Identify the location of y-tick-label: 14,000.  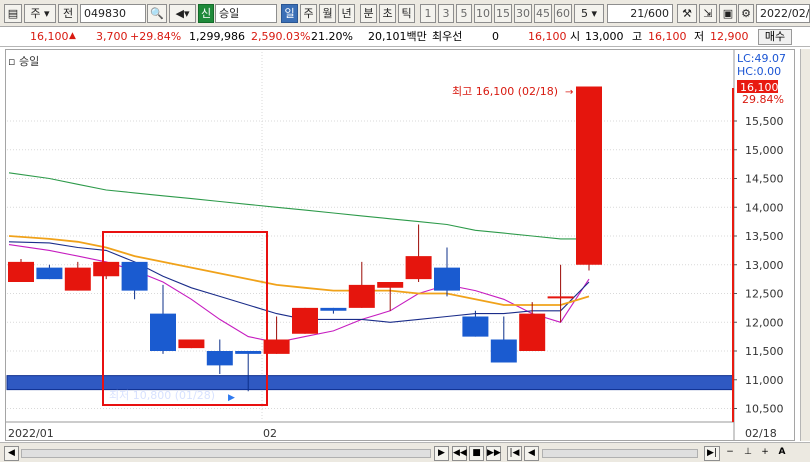
(764, 207).